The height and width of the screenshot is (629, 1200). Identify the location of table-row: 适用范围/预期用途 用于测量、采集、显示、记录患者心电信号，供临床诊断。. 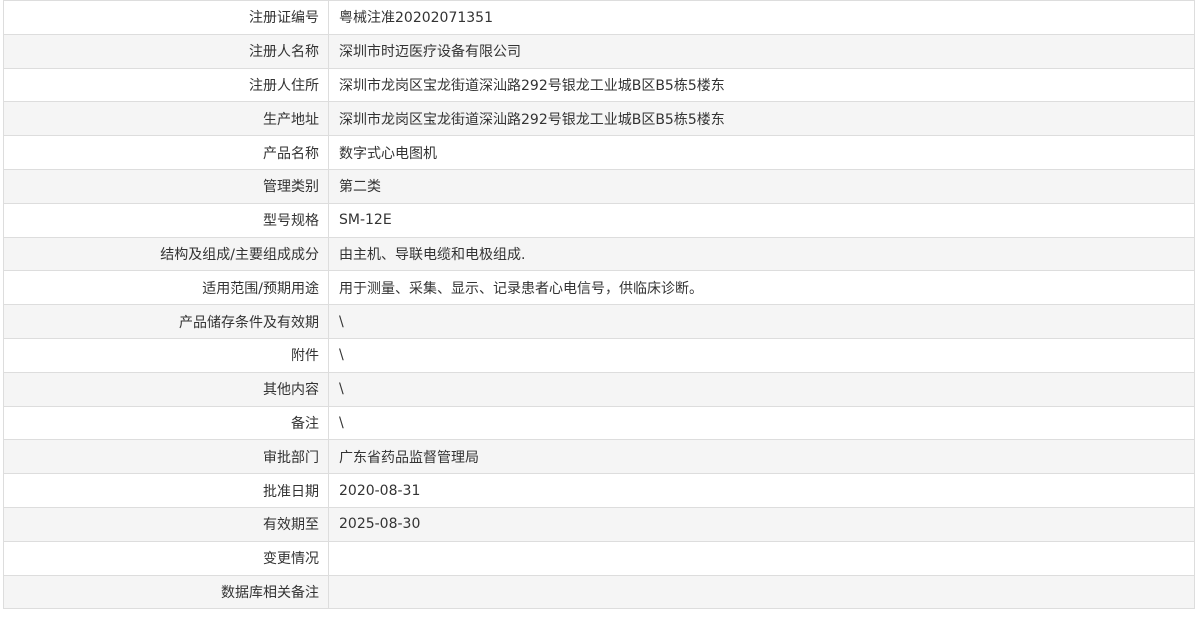
(599, 288).